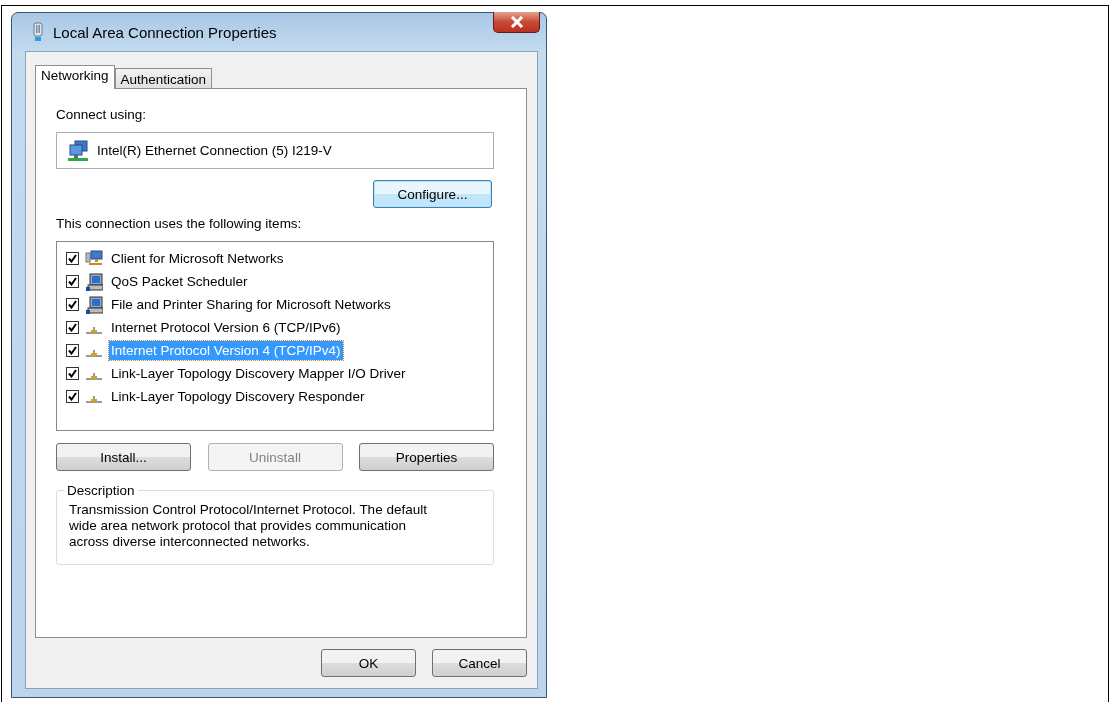 This screenshot has width=1112, height=702. Describe the element at coordinates (368, 663) in the screenshot. I see `button: OK` at that location.